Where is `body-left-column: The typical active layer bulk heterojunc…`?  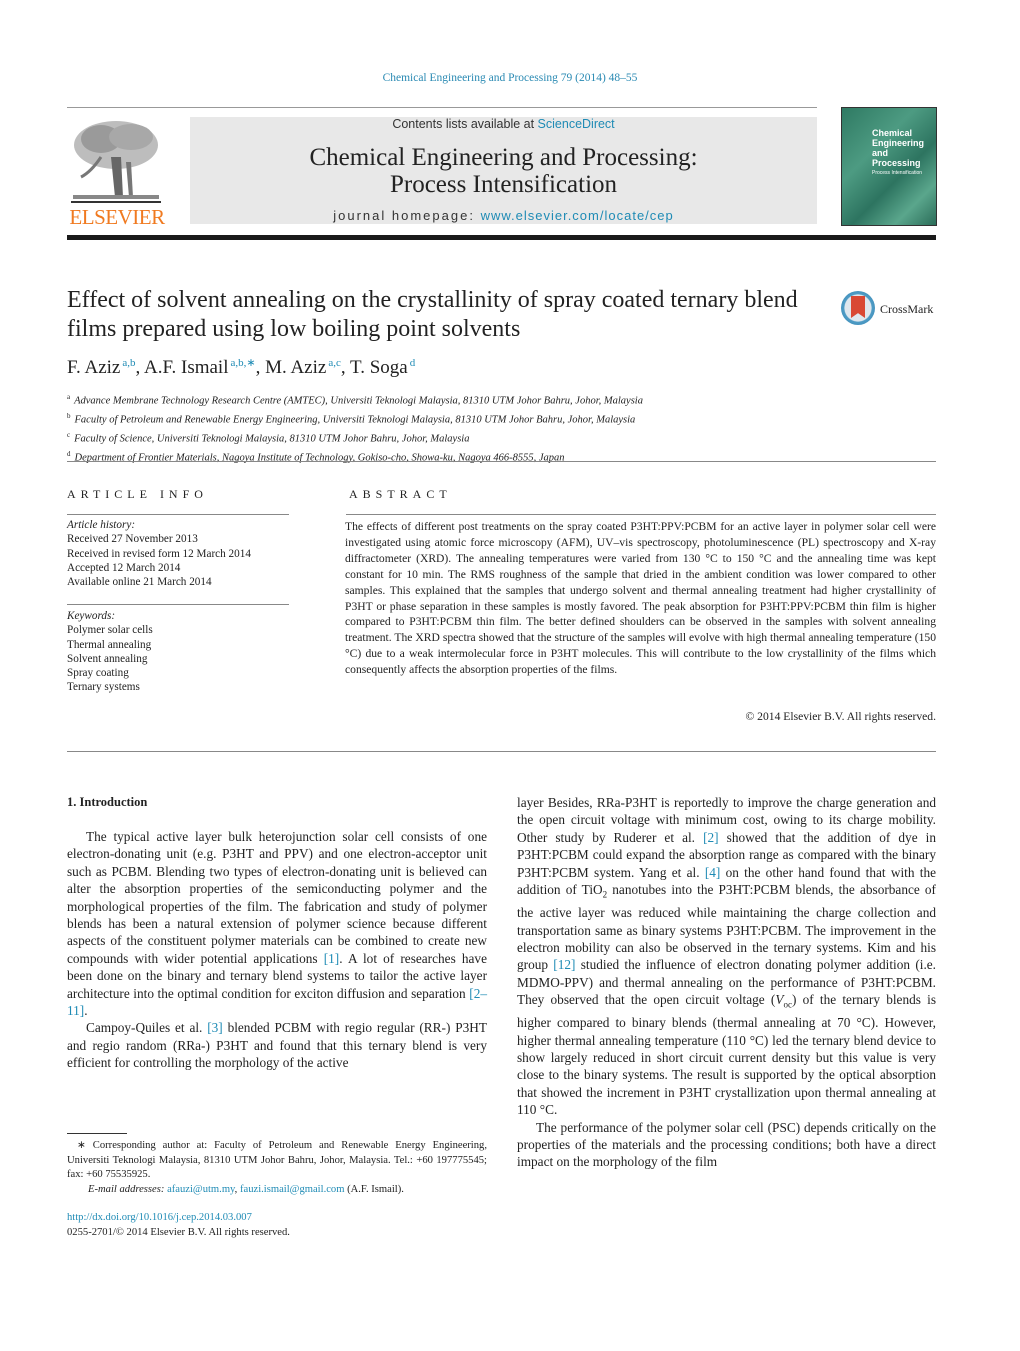 body-left-column: The typical active layer bulk heterojunc… is located at coordinates (277, 950).